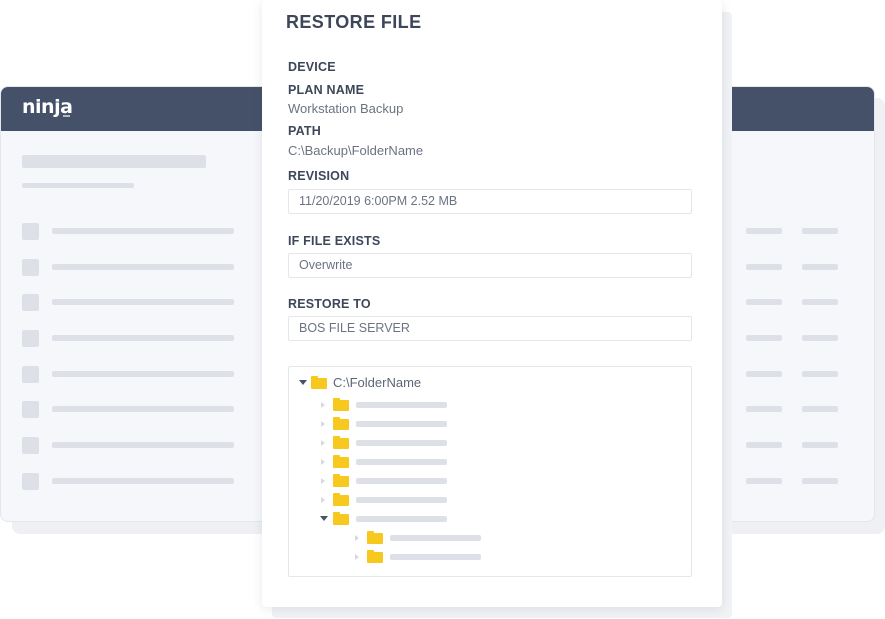 Image resolution: width=885 pixels, height=619 pixels. What do you see at coordinates (334, 241) in the screenshot?
I see `if-file-exists-label: IF FILE EXISTS` at bounding box center [334, 241].